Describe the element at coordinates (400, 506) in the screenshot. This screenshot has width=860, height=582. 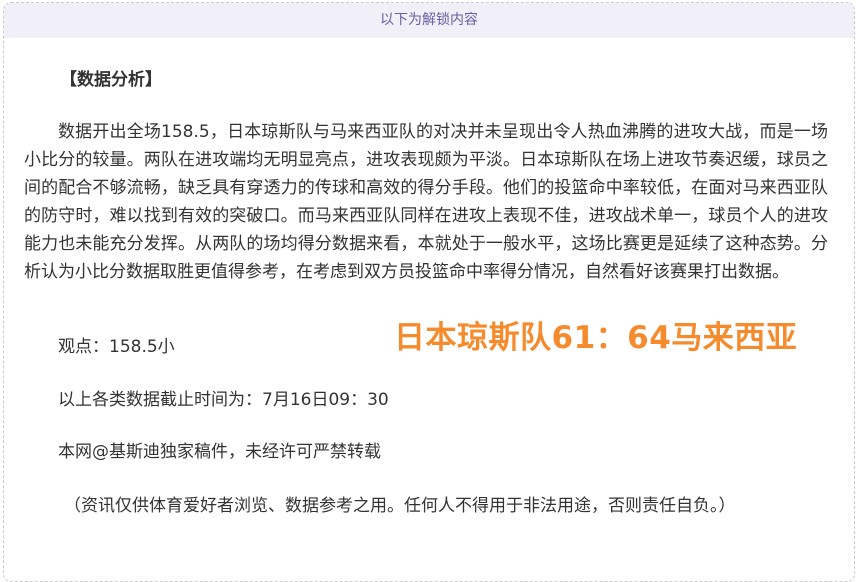
I see `disclaimer-text: （资讯仅供体育爱好者浏览、数据参考之用。任何人不得用于非法用途，否则责任自负。）` at that location.